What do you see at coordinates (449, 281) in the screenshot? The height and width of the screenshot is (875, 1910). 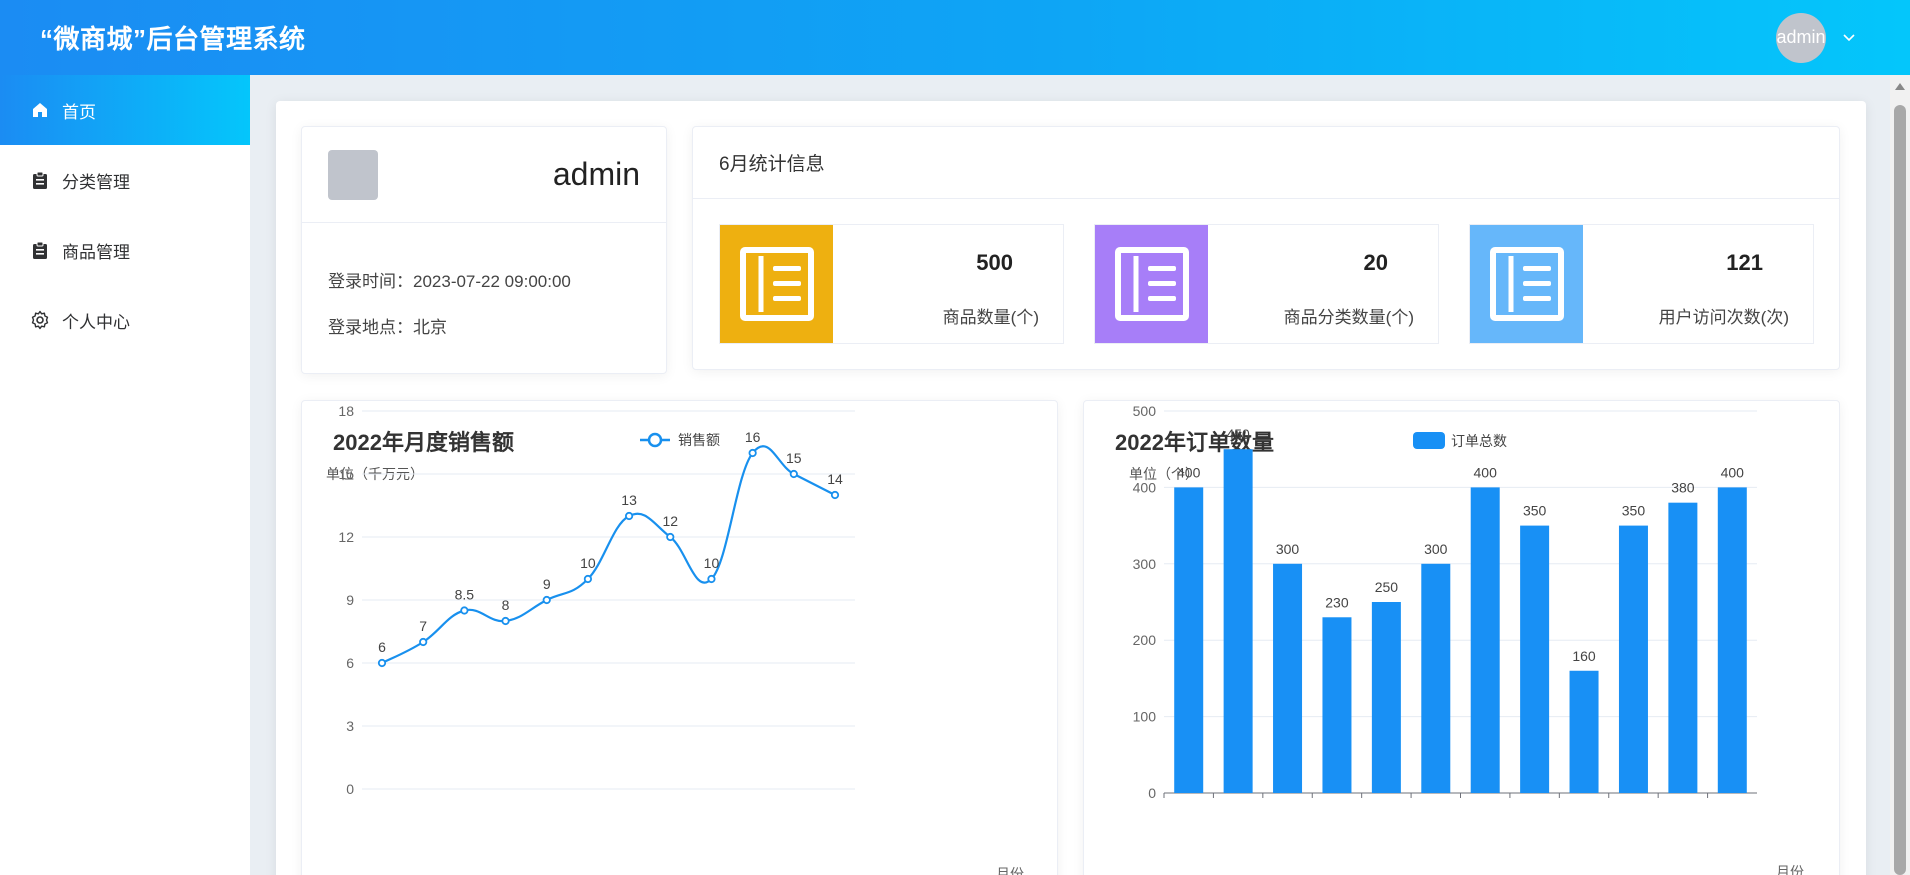 I see `login-time: 登录时间：2023-07-22 09:00:00` at bounding box center [449, 281].